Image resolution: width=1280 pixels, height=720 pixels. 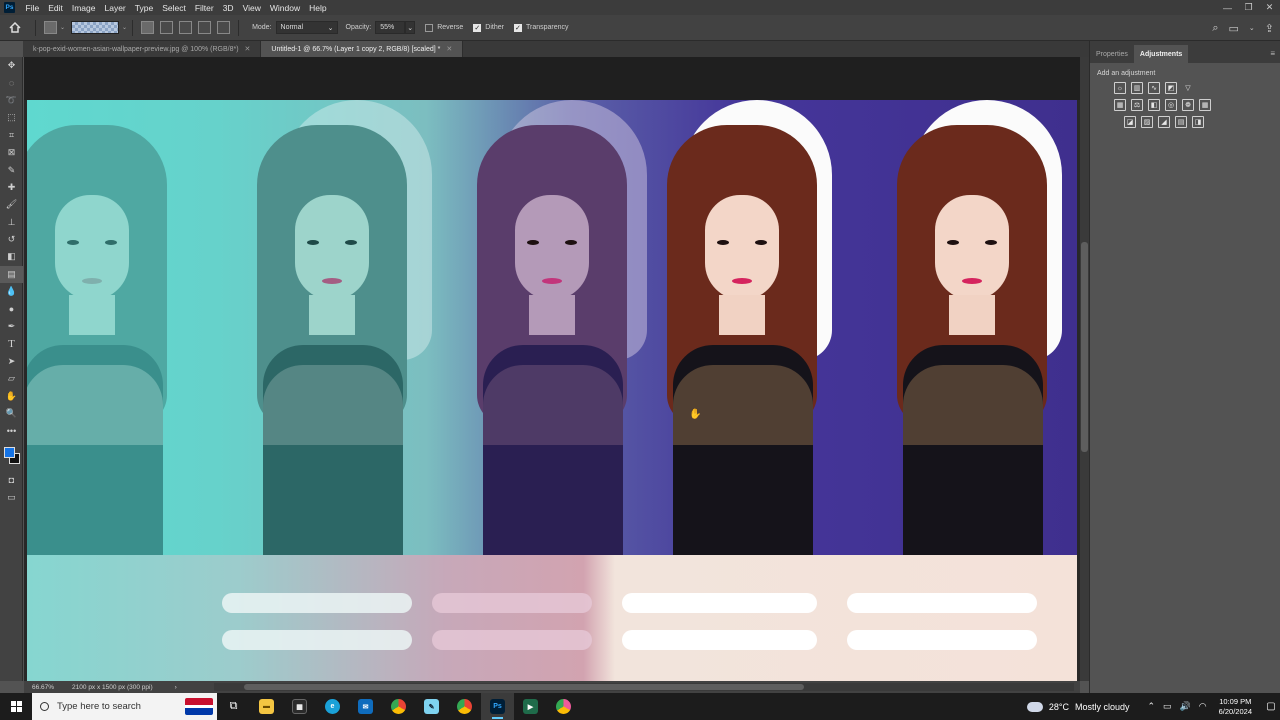 I want to click on gradient-picker, so click(x=95, y=27).